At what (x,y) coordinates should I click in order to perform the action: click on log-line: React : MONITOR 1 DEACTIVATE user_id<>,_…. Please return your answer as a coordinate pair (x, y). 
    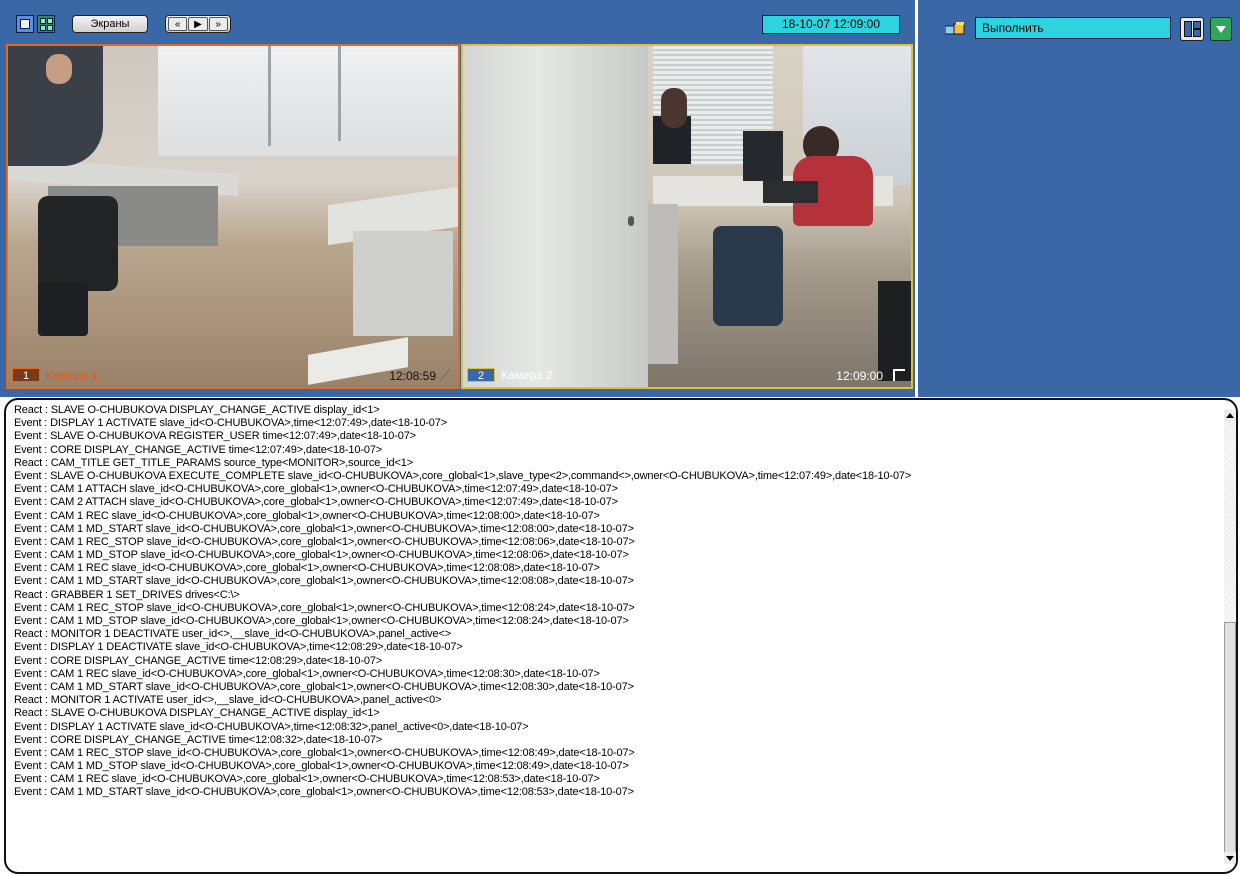
    Looking at the image, I should click on (618, 634).